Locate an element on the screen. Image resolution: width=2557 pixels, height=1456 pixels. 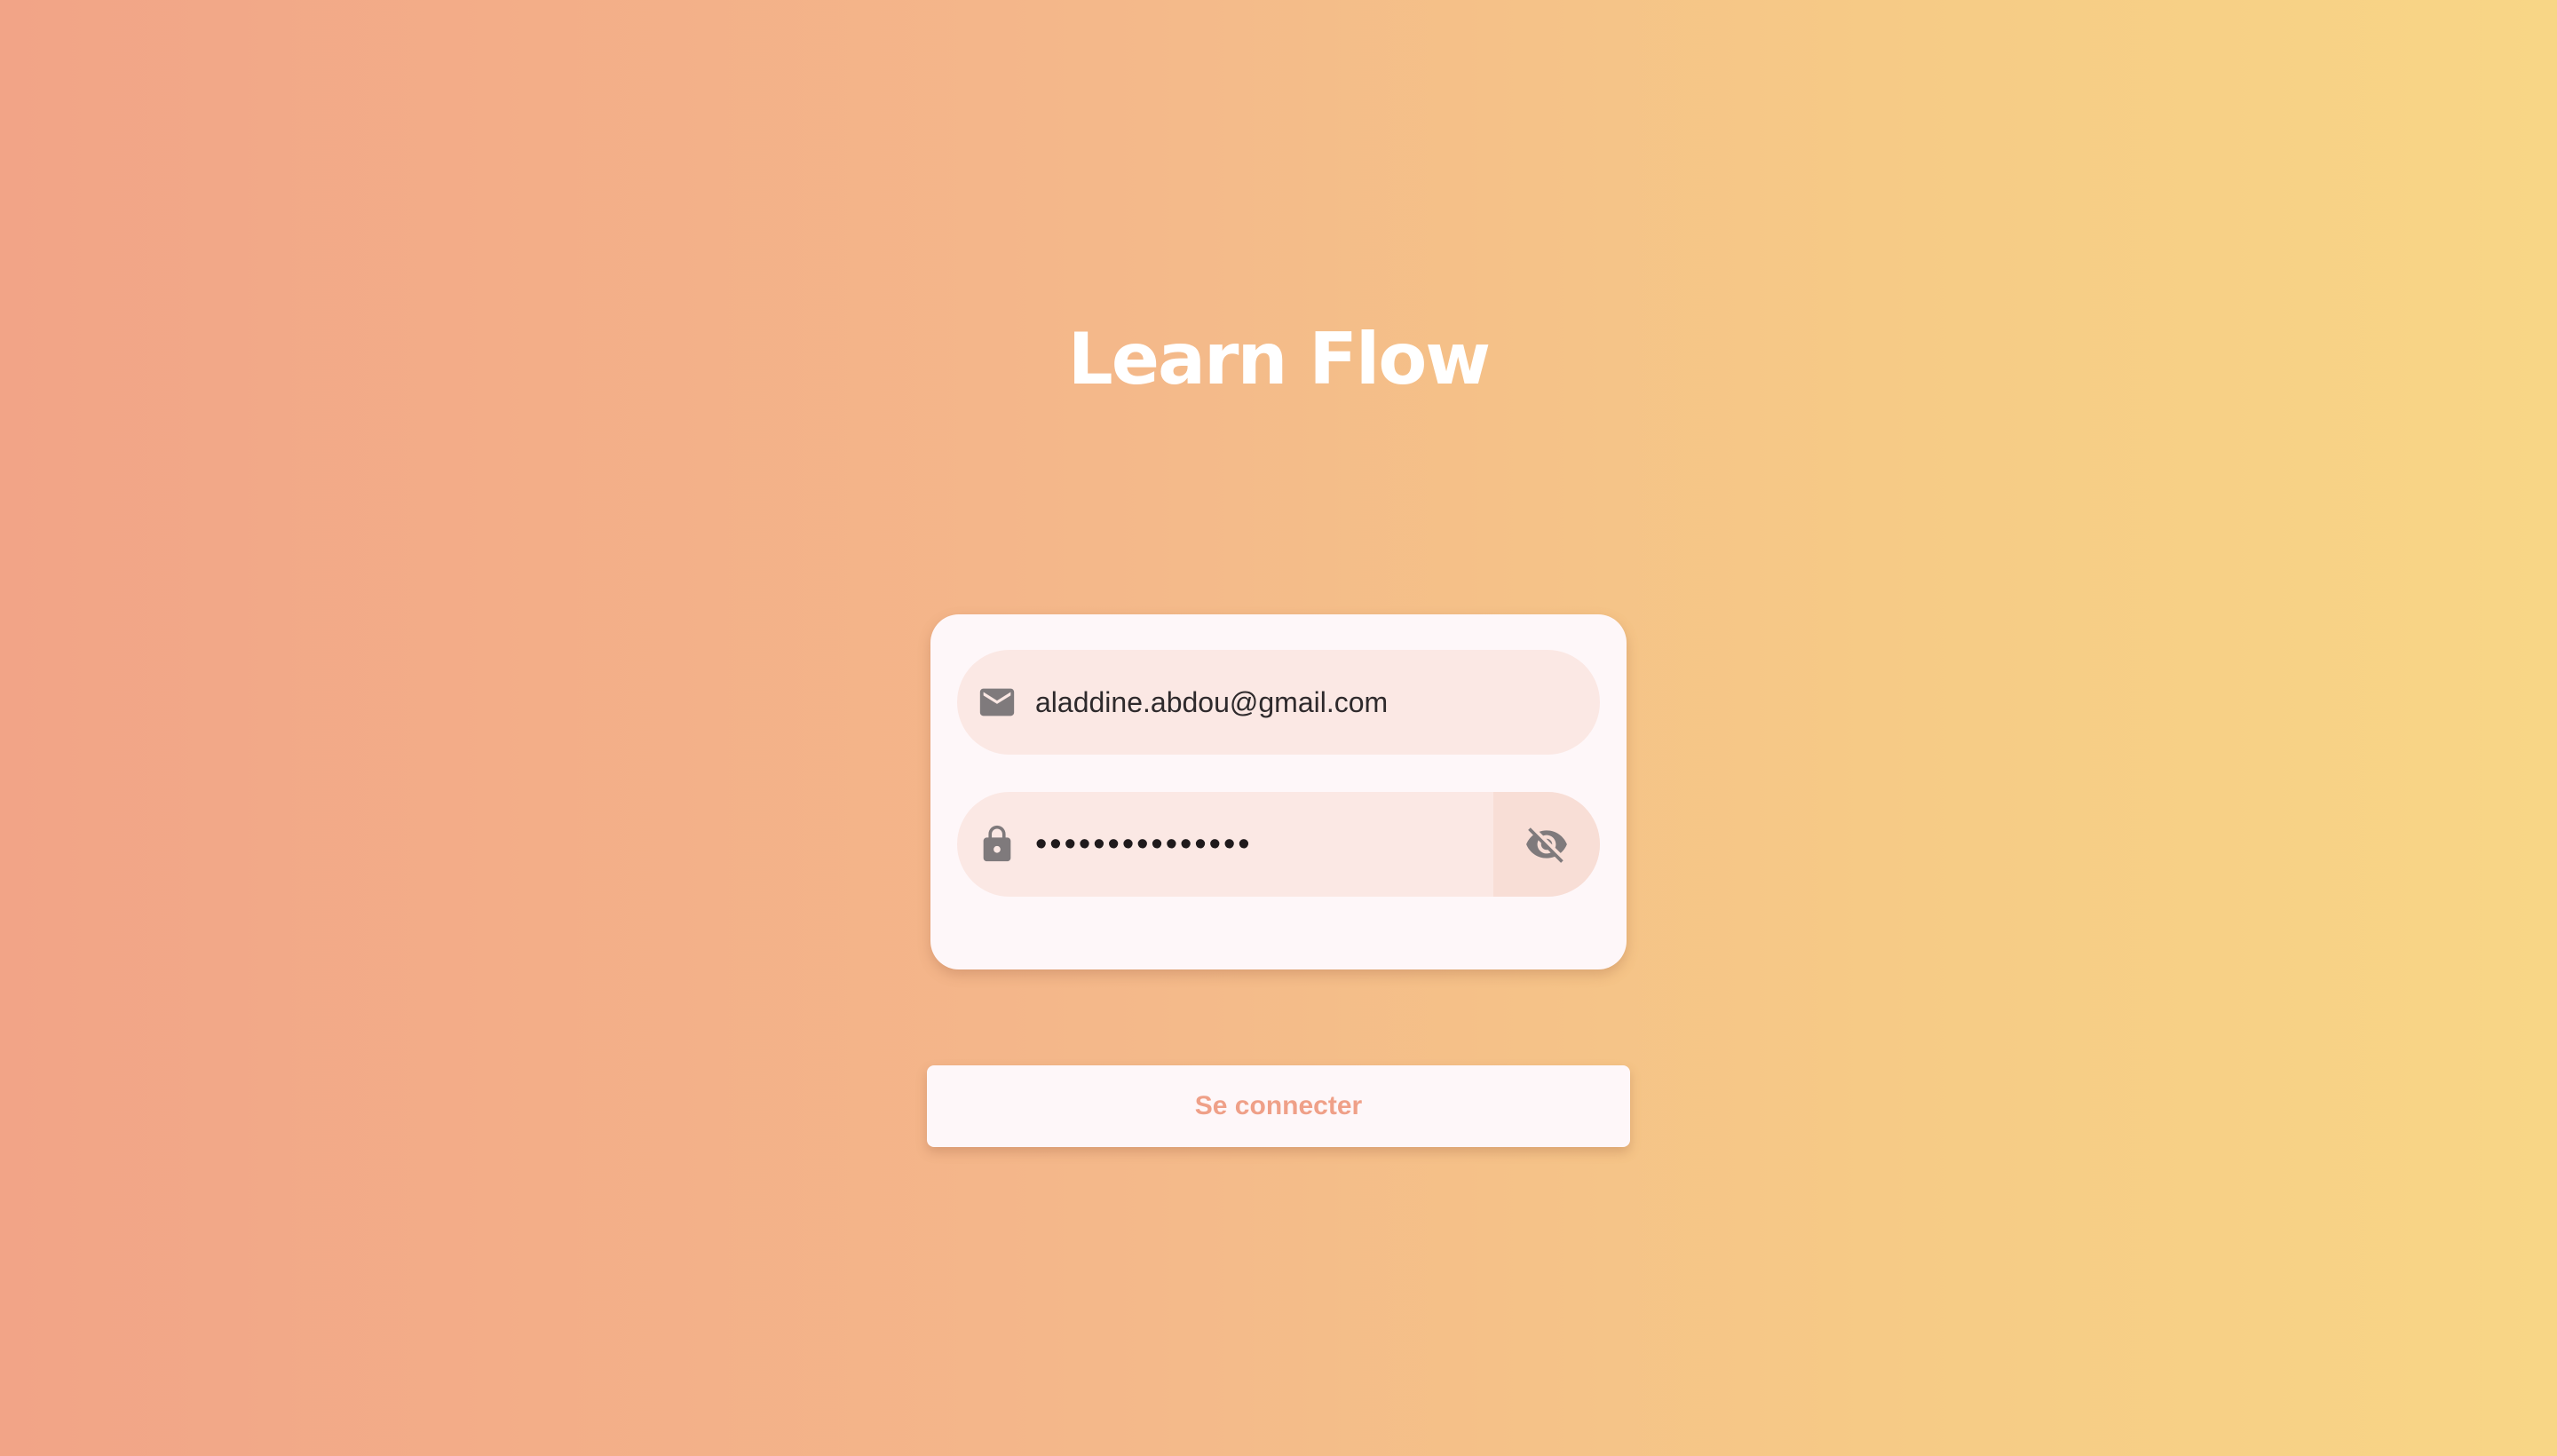
lock-icon is located at coordinates (997, 844).